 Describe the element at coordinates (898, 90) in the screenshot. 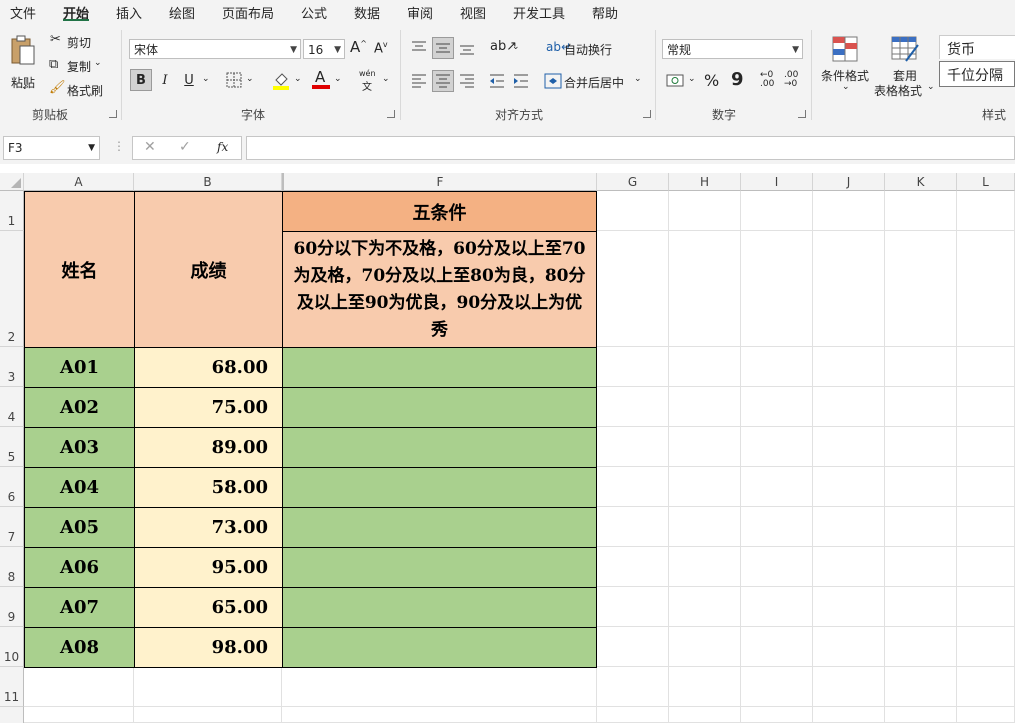

I see `table-format-button: 表格格式` at that location.